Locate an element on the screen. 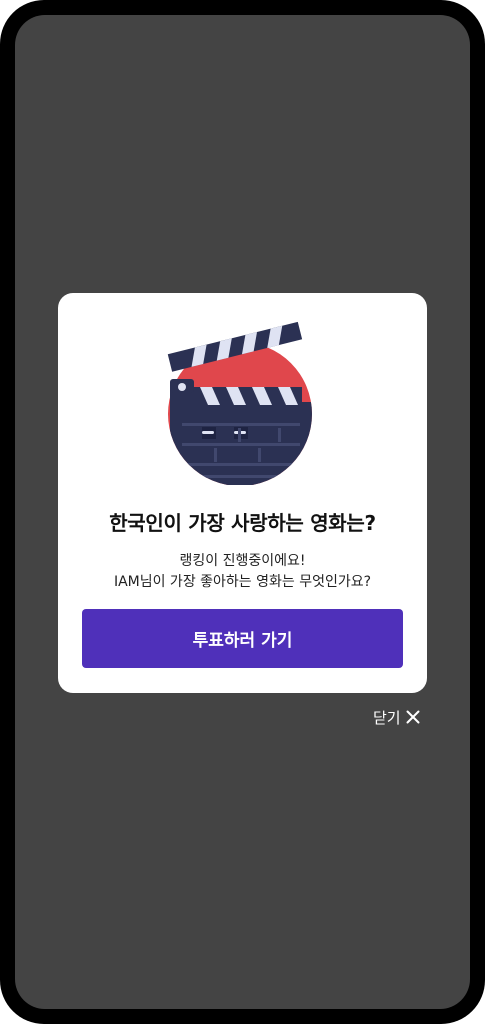  close-button: 닫기 is located at coordinates (396, 717).